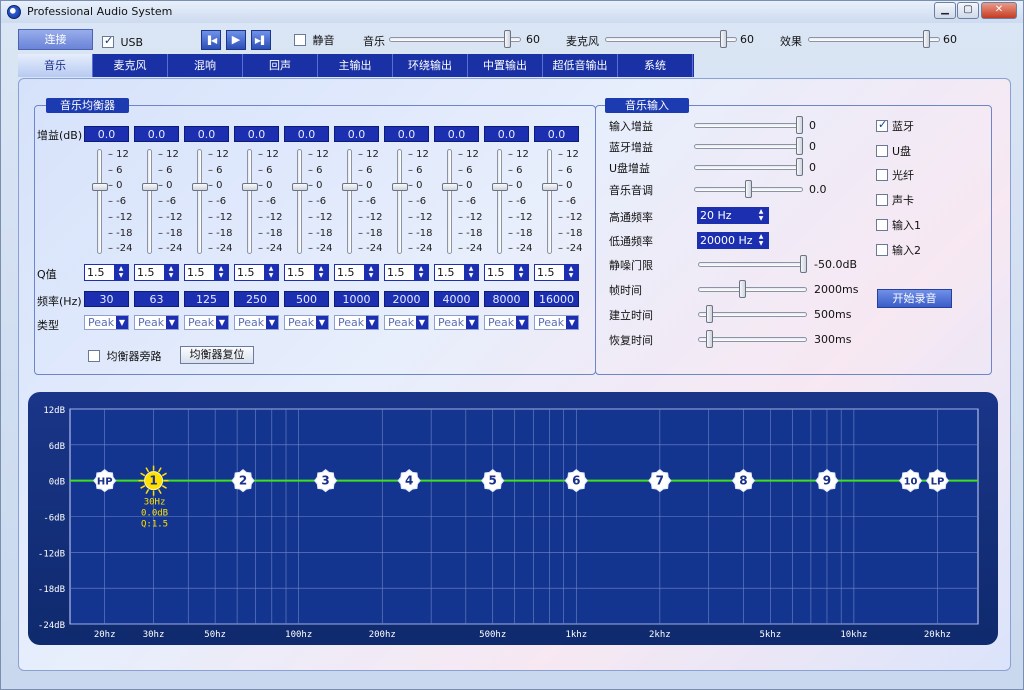 The image size is (1024, 690). What do you see at coordinates (893, 151) in the screenshot?
I see `source-checkbox-2: U盘` at bounding box center [893, 151].